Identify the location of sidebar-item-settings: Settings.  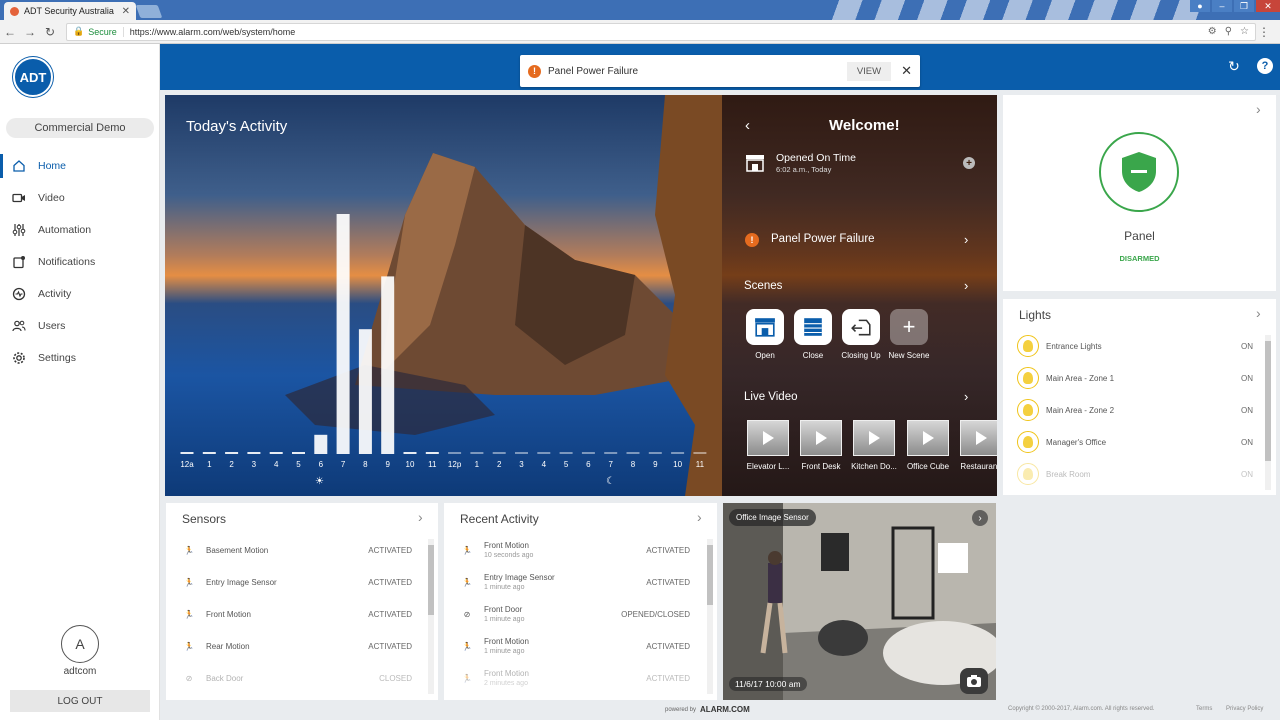
(80, 358).